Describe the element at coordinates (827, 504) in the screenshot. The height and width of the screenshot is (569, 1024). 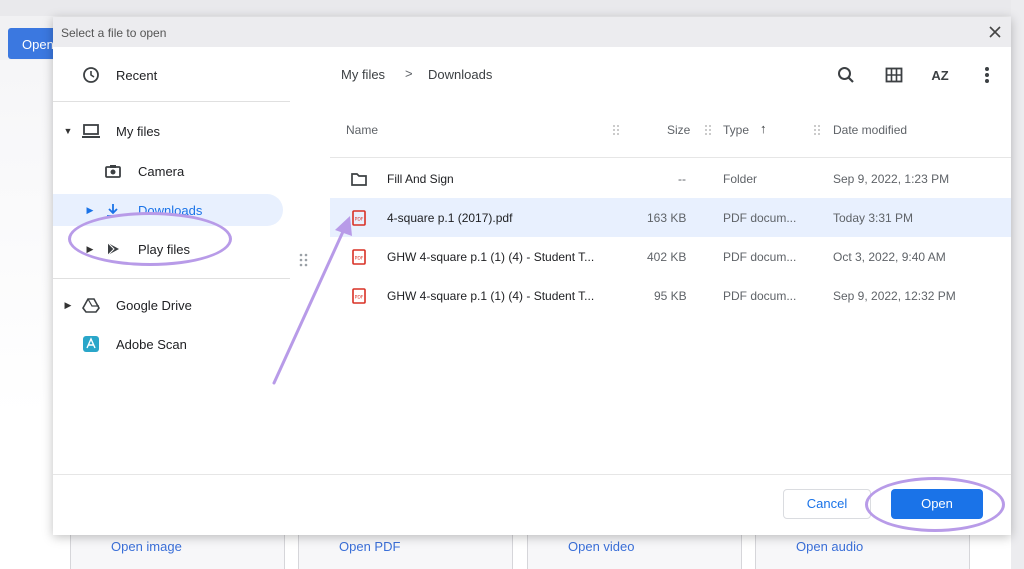
I see `cancel-button: Cancel` at that location.